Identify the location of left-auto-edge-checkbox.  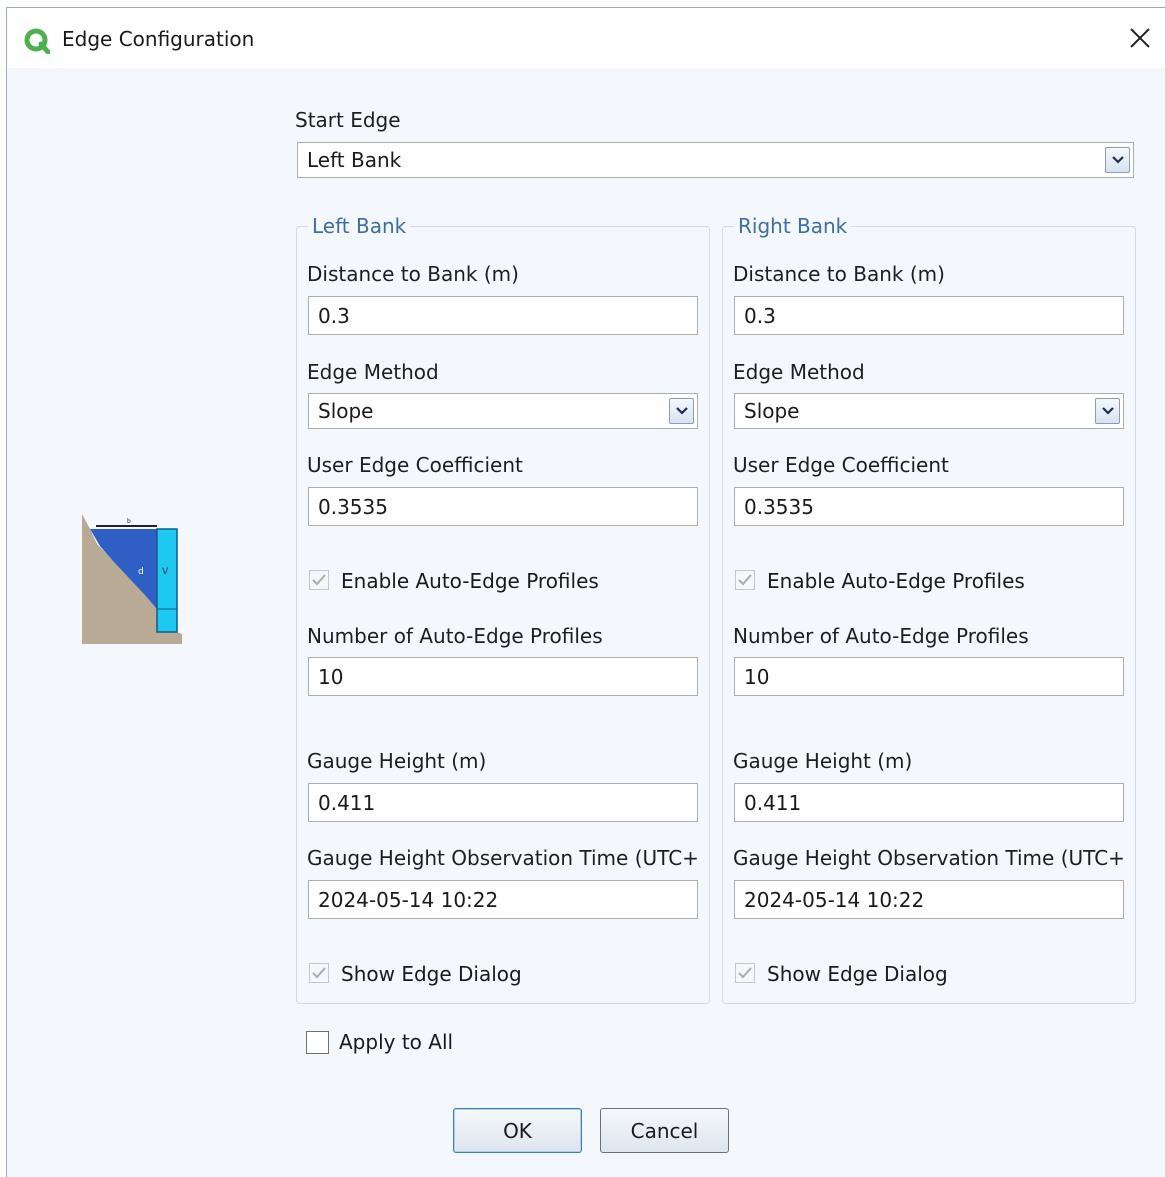
(319, 580).